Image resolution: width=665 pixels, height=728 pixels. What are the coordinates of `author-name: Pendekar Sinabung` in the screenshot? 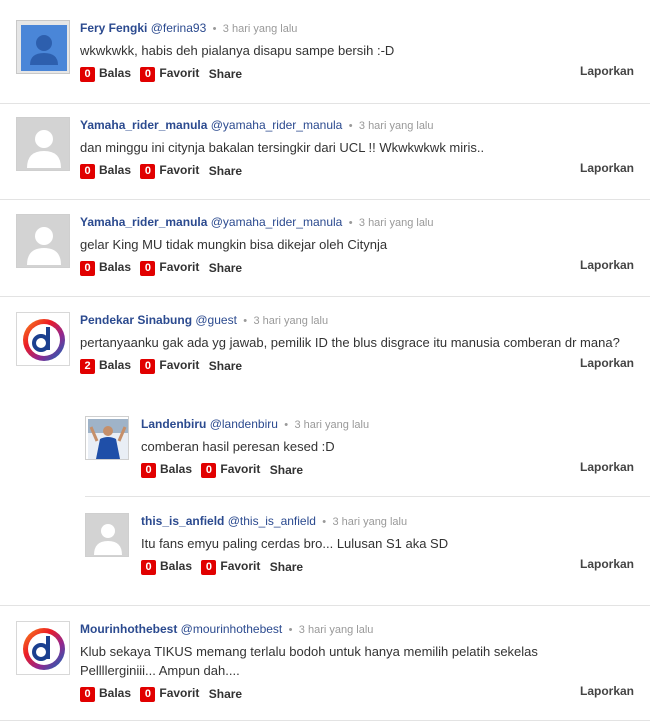 It's located at (136, 320).